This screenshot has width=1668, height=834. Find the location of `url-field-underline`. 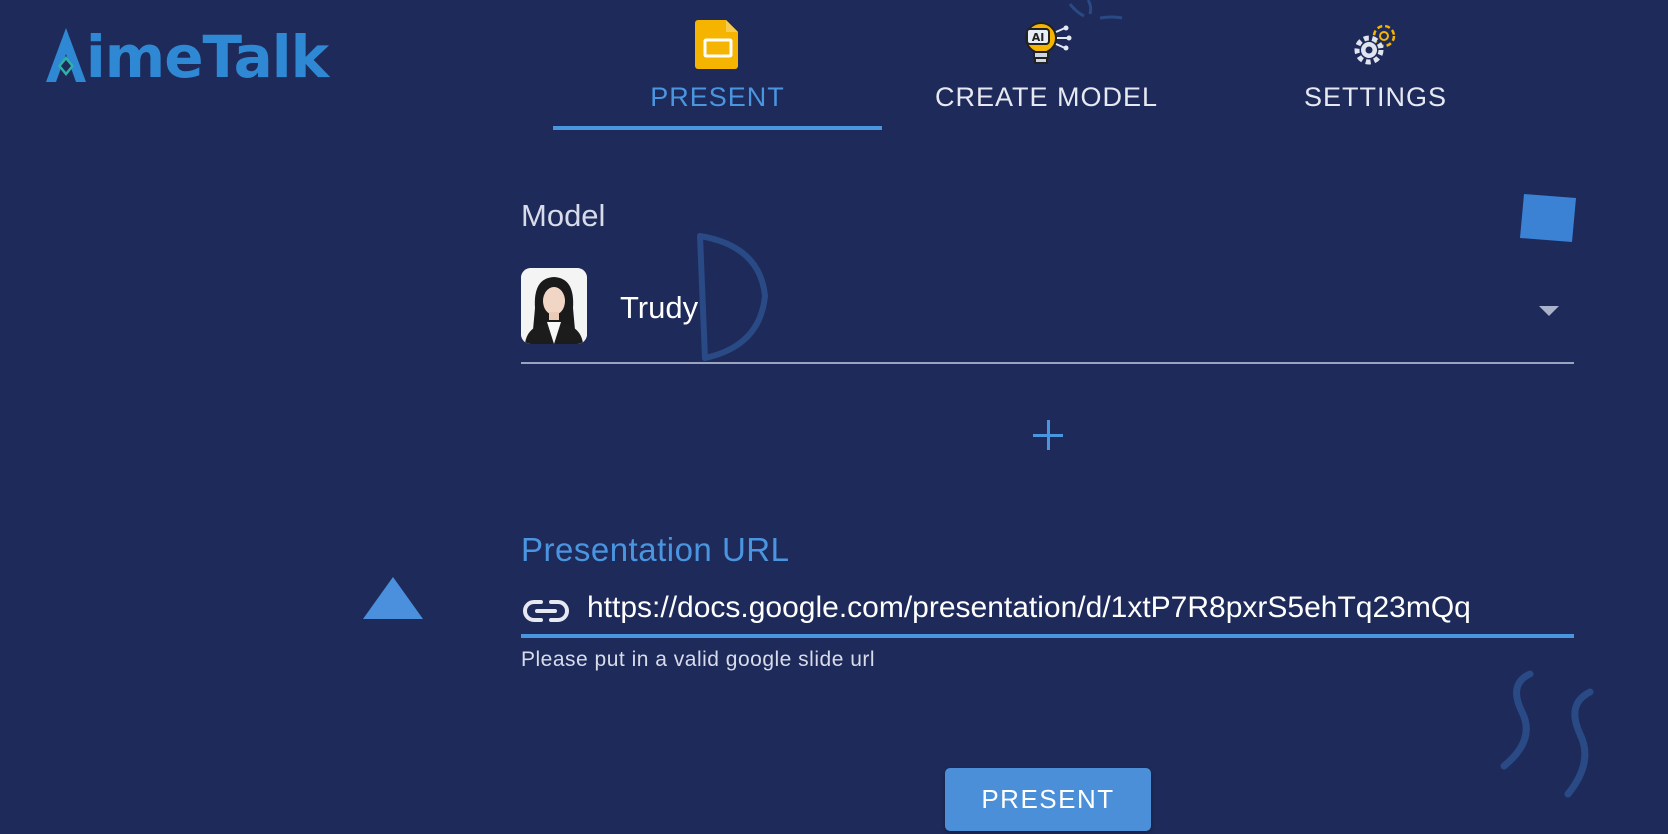

url-field-underline is located at coordinates (1047, 636).